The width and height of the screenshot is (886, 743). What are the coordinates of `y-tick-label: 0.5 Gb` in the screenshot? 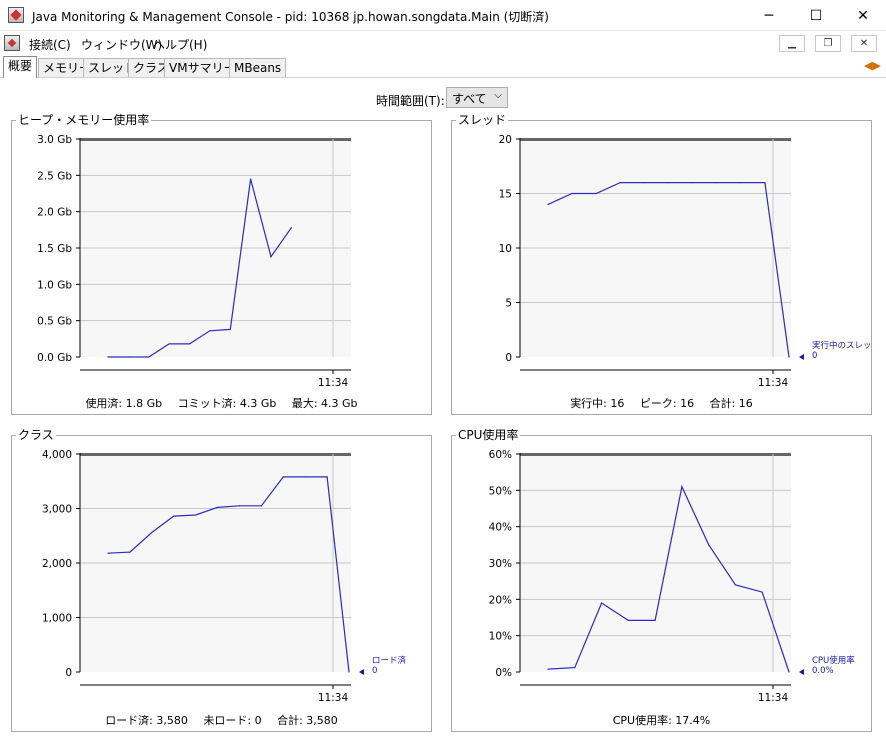 It's located at (54, 322).